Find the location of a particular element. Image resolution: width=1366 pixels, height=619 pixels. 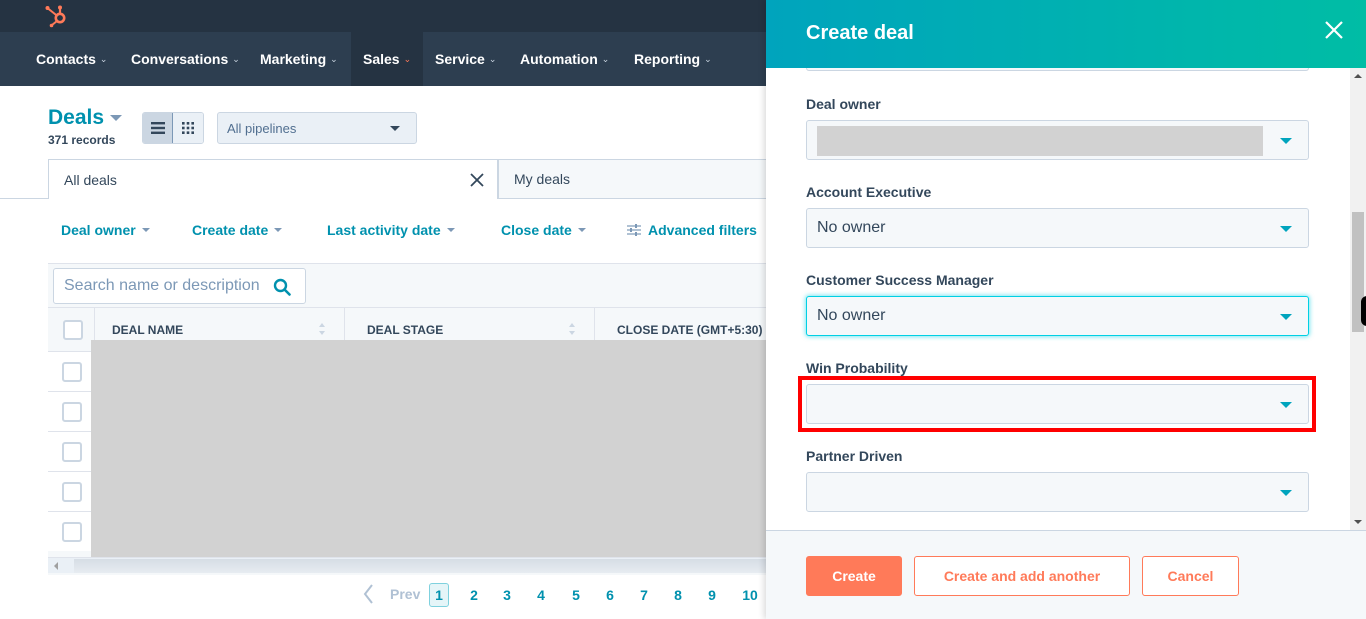

advanced-filters-button: Advanced filters is located at coordinates (692, 230).